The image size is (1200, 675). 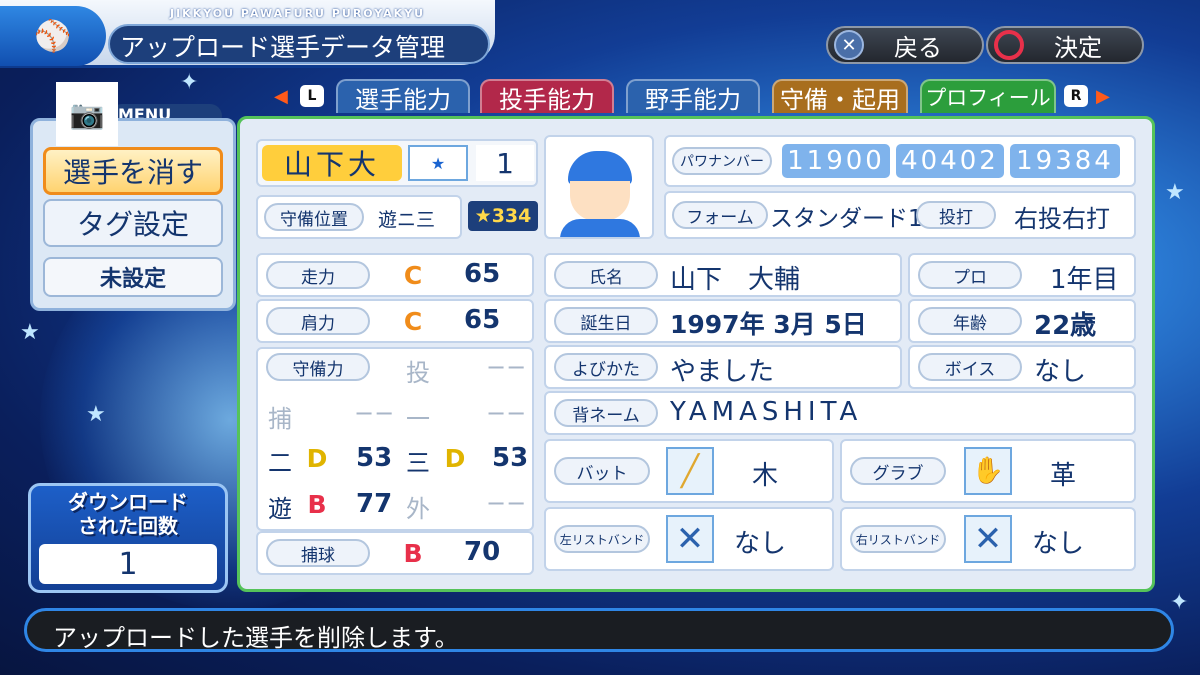 What do you see at coordinates (482, 274) in the screenshot?
I see `speed-value: 65` at bounding box center [482, 274].